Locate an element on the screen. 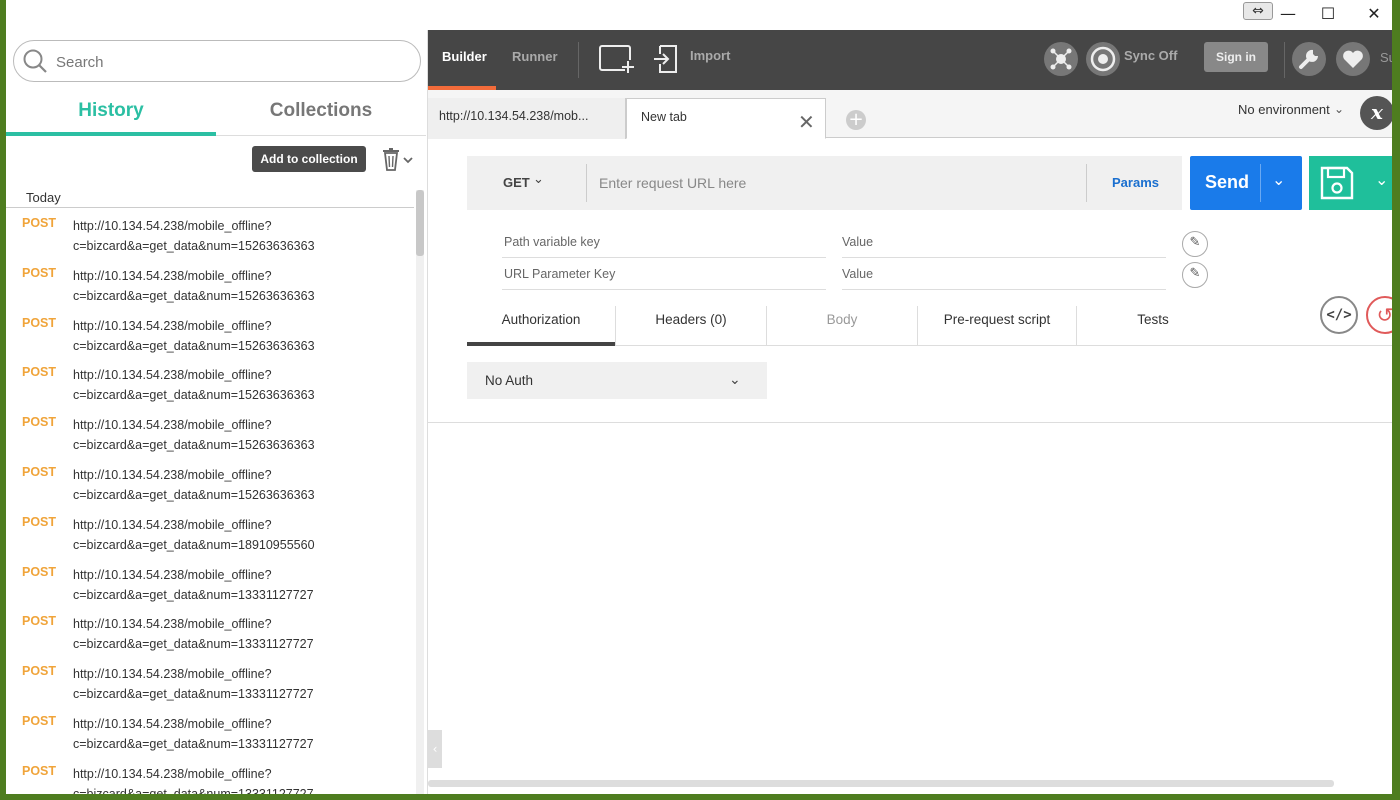 Image resolution: width=1400 pixels, height=800 pixels. path-variable-row: Path variable key Value is located at coordinates (834, 245).